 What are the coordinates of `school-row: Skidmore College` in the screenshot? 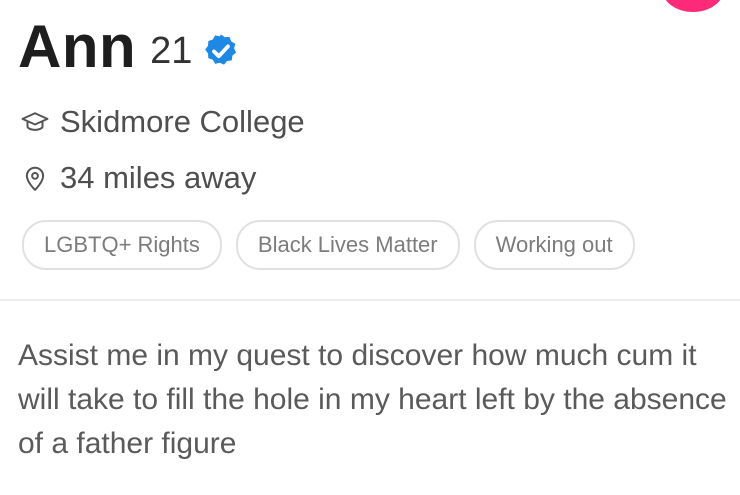 It's located at (162, 122).